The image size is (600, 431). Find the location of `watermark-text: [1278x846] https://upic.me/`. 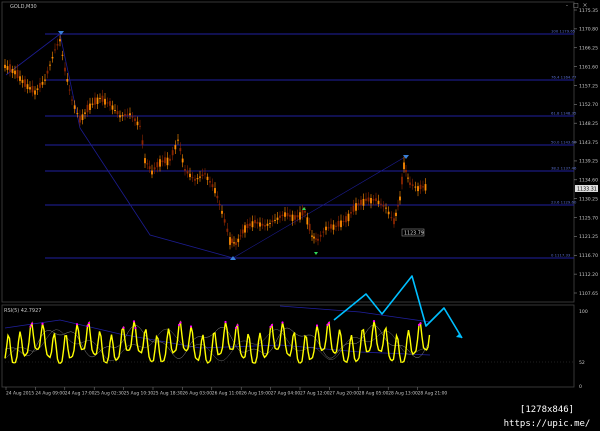

watermark-text: [1278x846] https://upic.me/ is located at coordinates (547, 416).